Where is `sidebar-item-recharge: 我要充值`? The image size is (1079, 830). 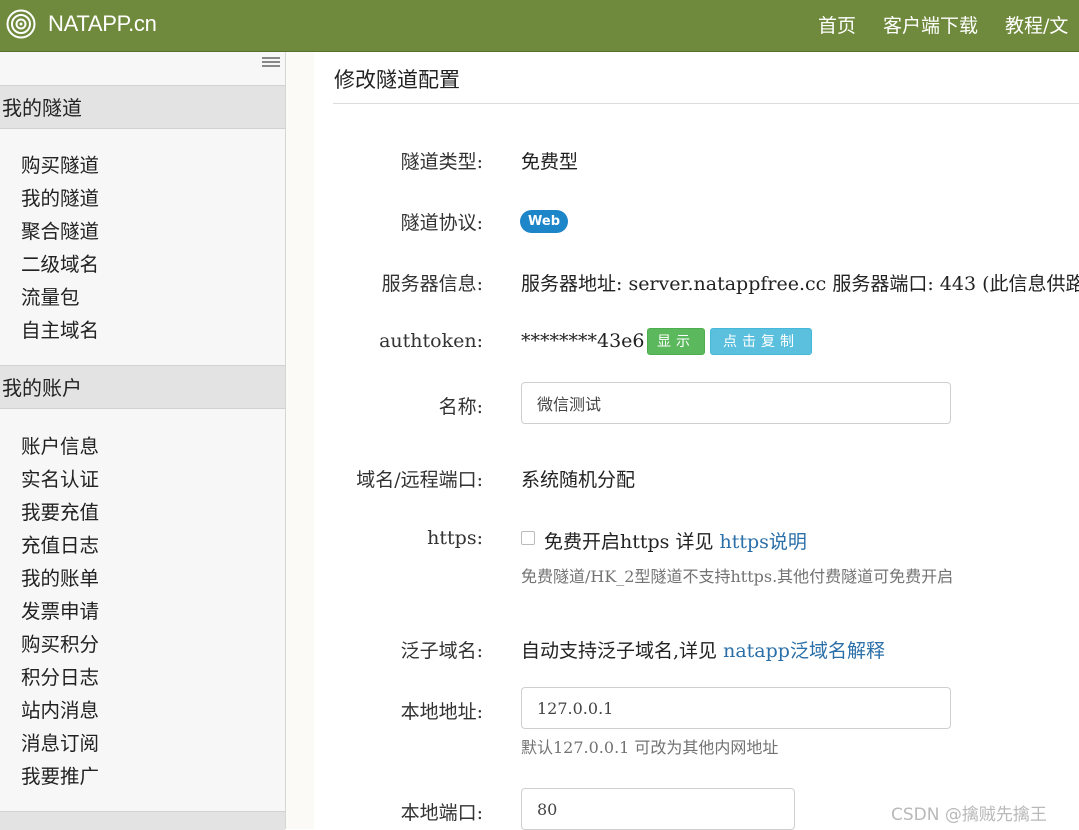
sidebar-item-recharge: 我要充值 is located at coordinates (60, 512).